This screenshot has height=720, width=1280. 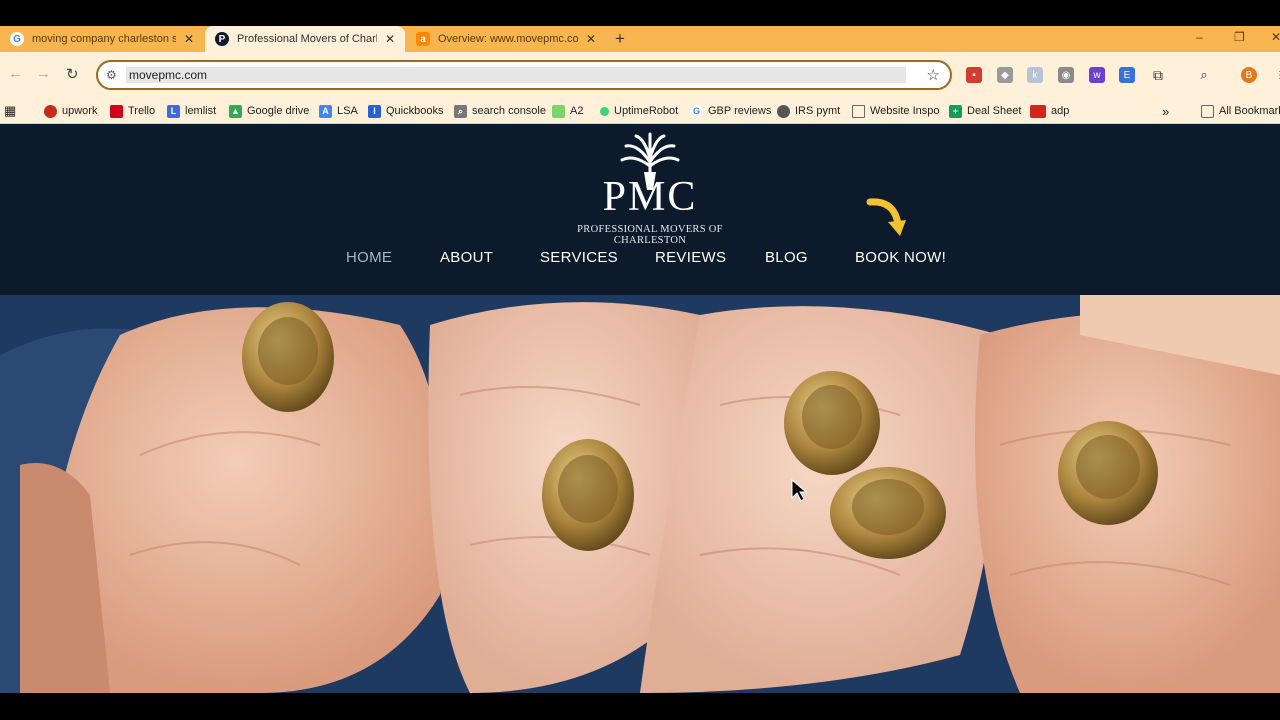 What do you see at coordinates (347, 111) in the screenshot?
I see `bookmark-label: LSA` at bounding box center [347, 111].